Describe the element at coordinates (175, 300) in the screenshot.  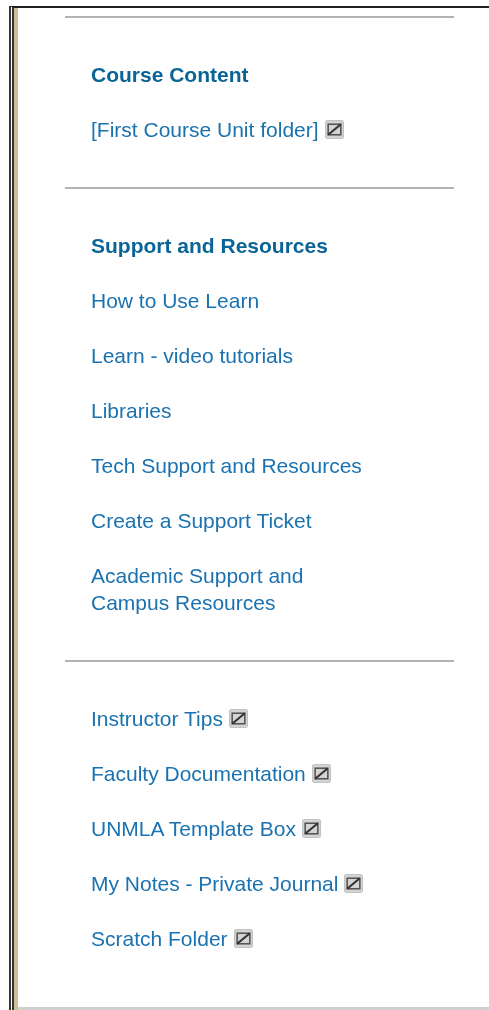
I see `menu-link: How to Use Learn` at that location.